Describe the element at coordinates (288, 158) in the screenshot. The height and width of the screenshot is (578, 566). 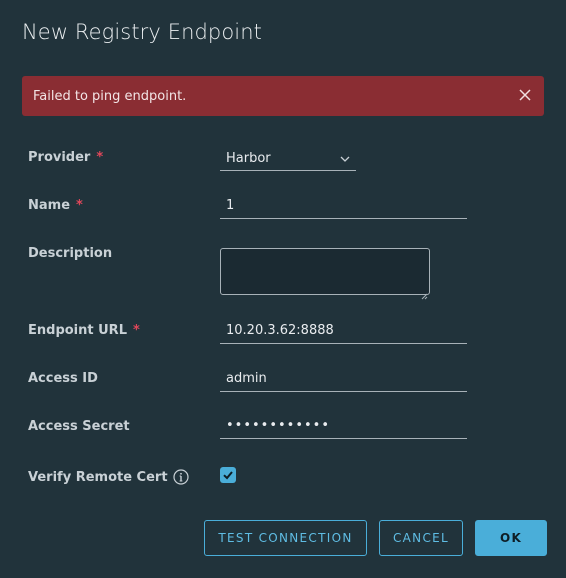
I see `provider-select: Harbor` at that location.